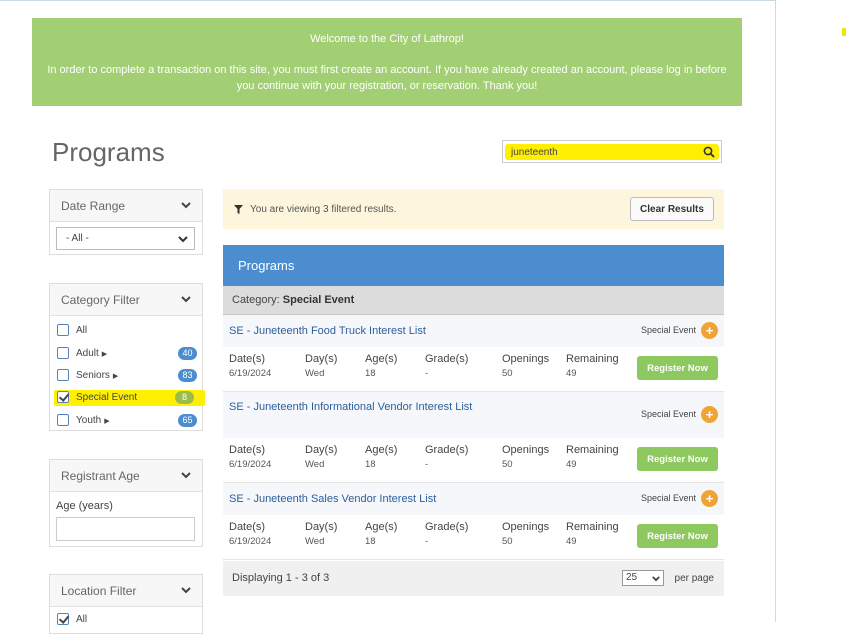 This screenshot has width=848, height=634. Describe the element at coordinates (281, 578) in the screenshot. I see `displaying-count: Displaying 1 - 3 of 3` at that location.